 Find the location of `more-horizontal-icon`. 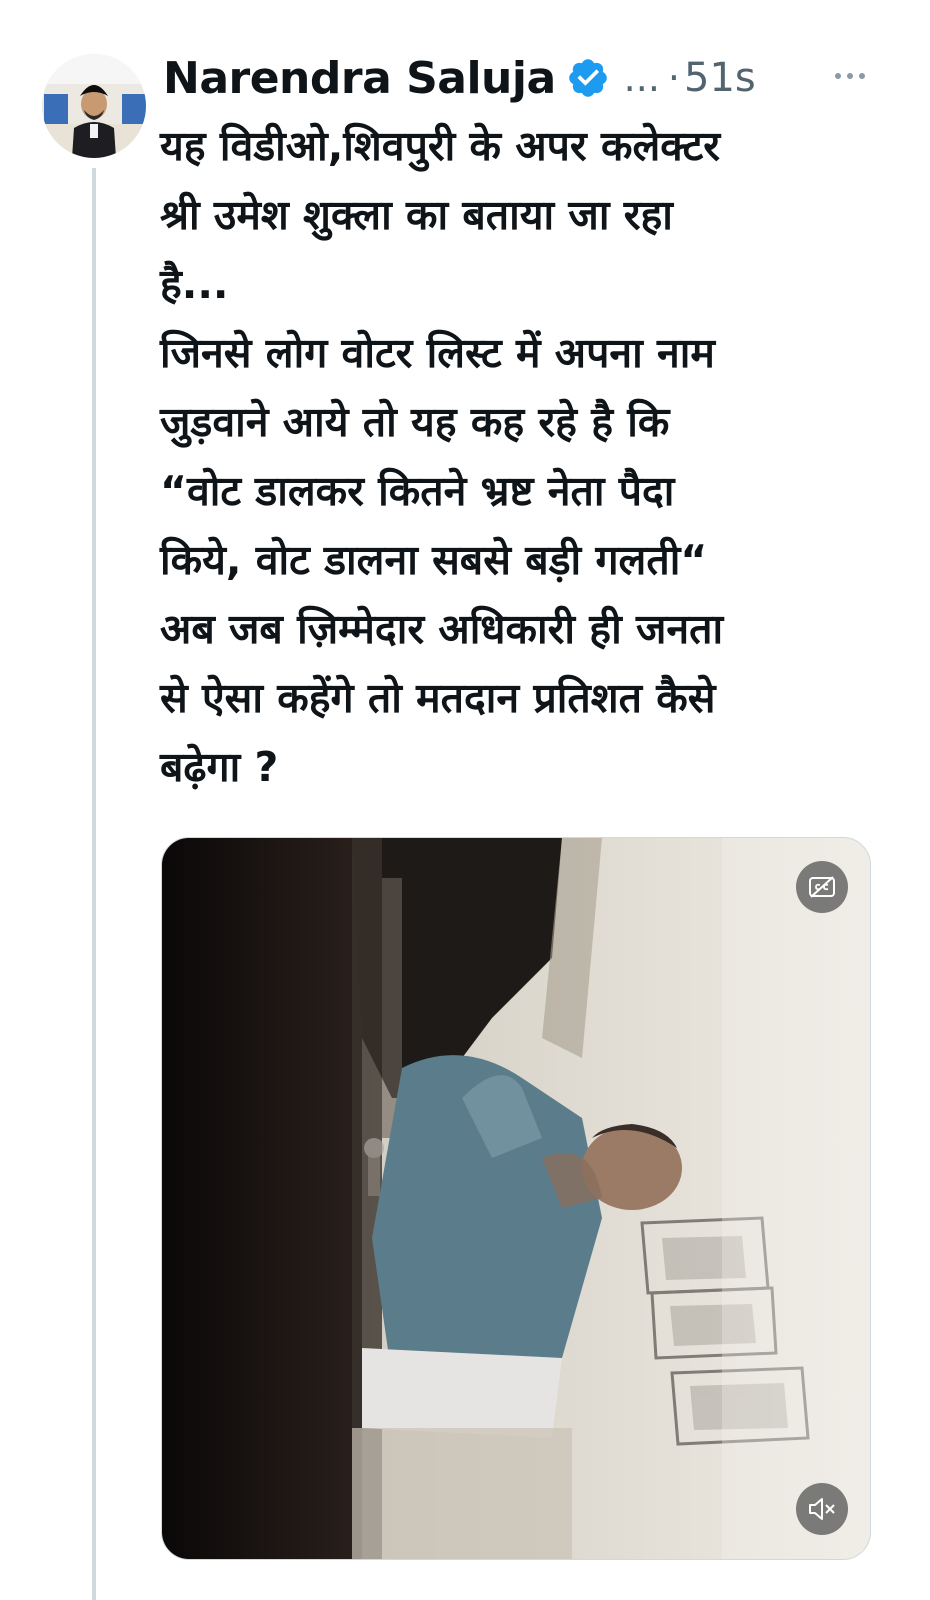

more-horizontal-icon is located at coordinates (850, 76).